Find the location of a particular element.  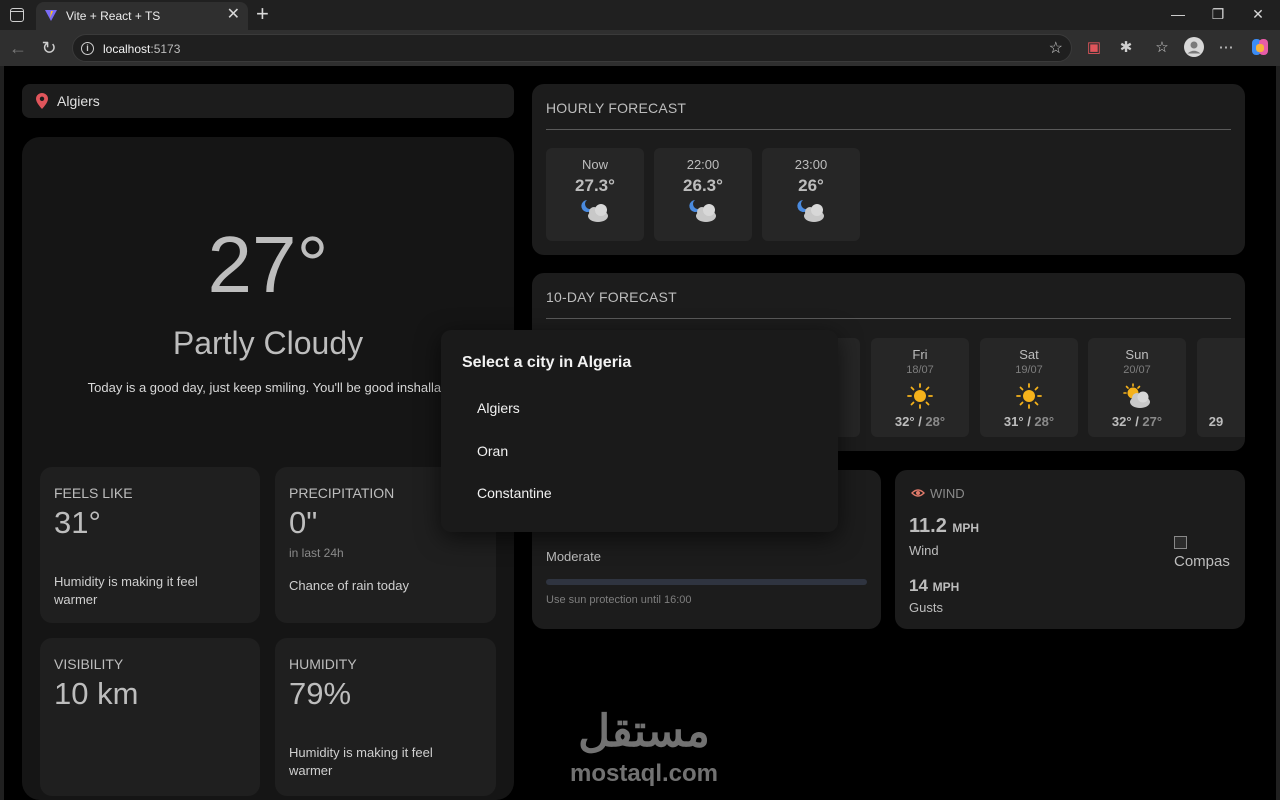

tile-label: VISIBILITY is located at coordinates (89, 664).